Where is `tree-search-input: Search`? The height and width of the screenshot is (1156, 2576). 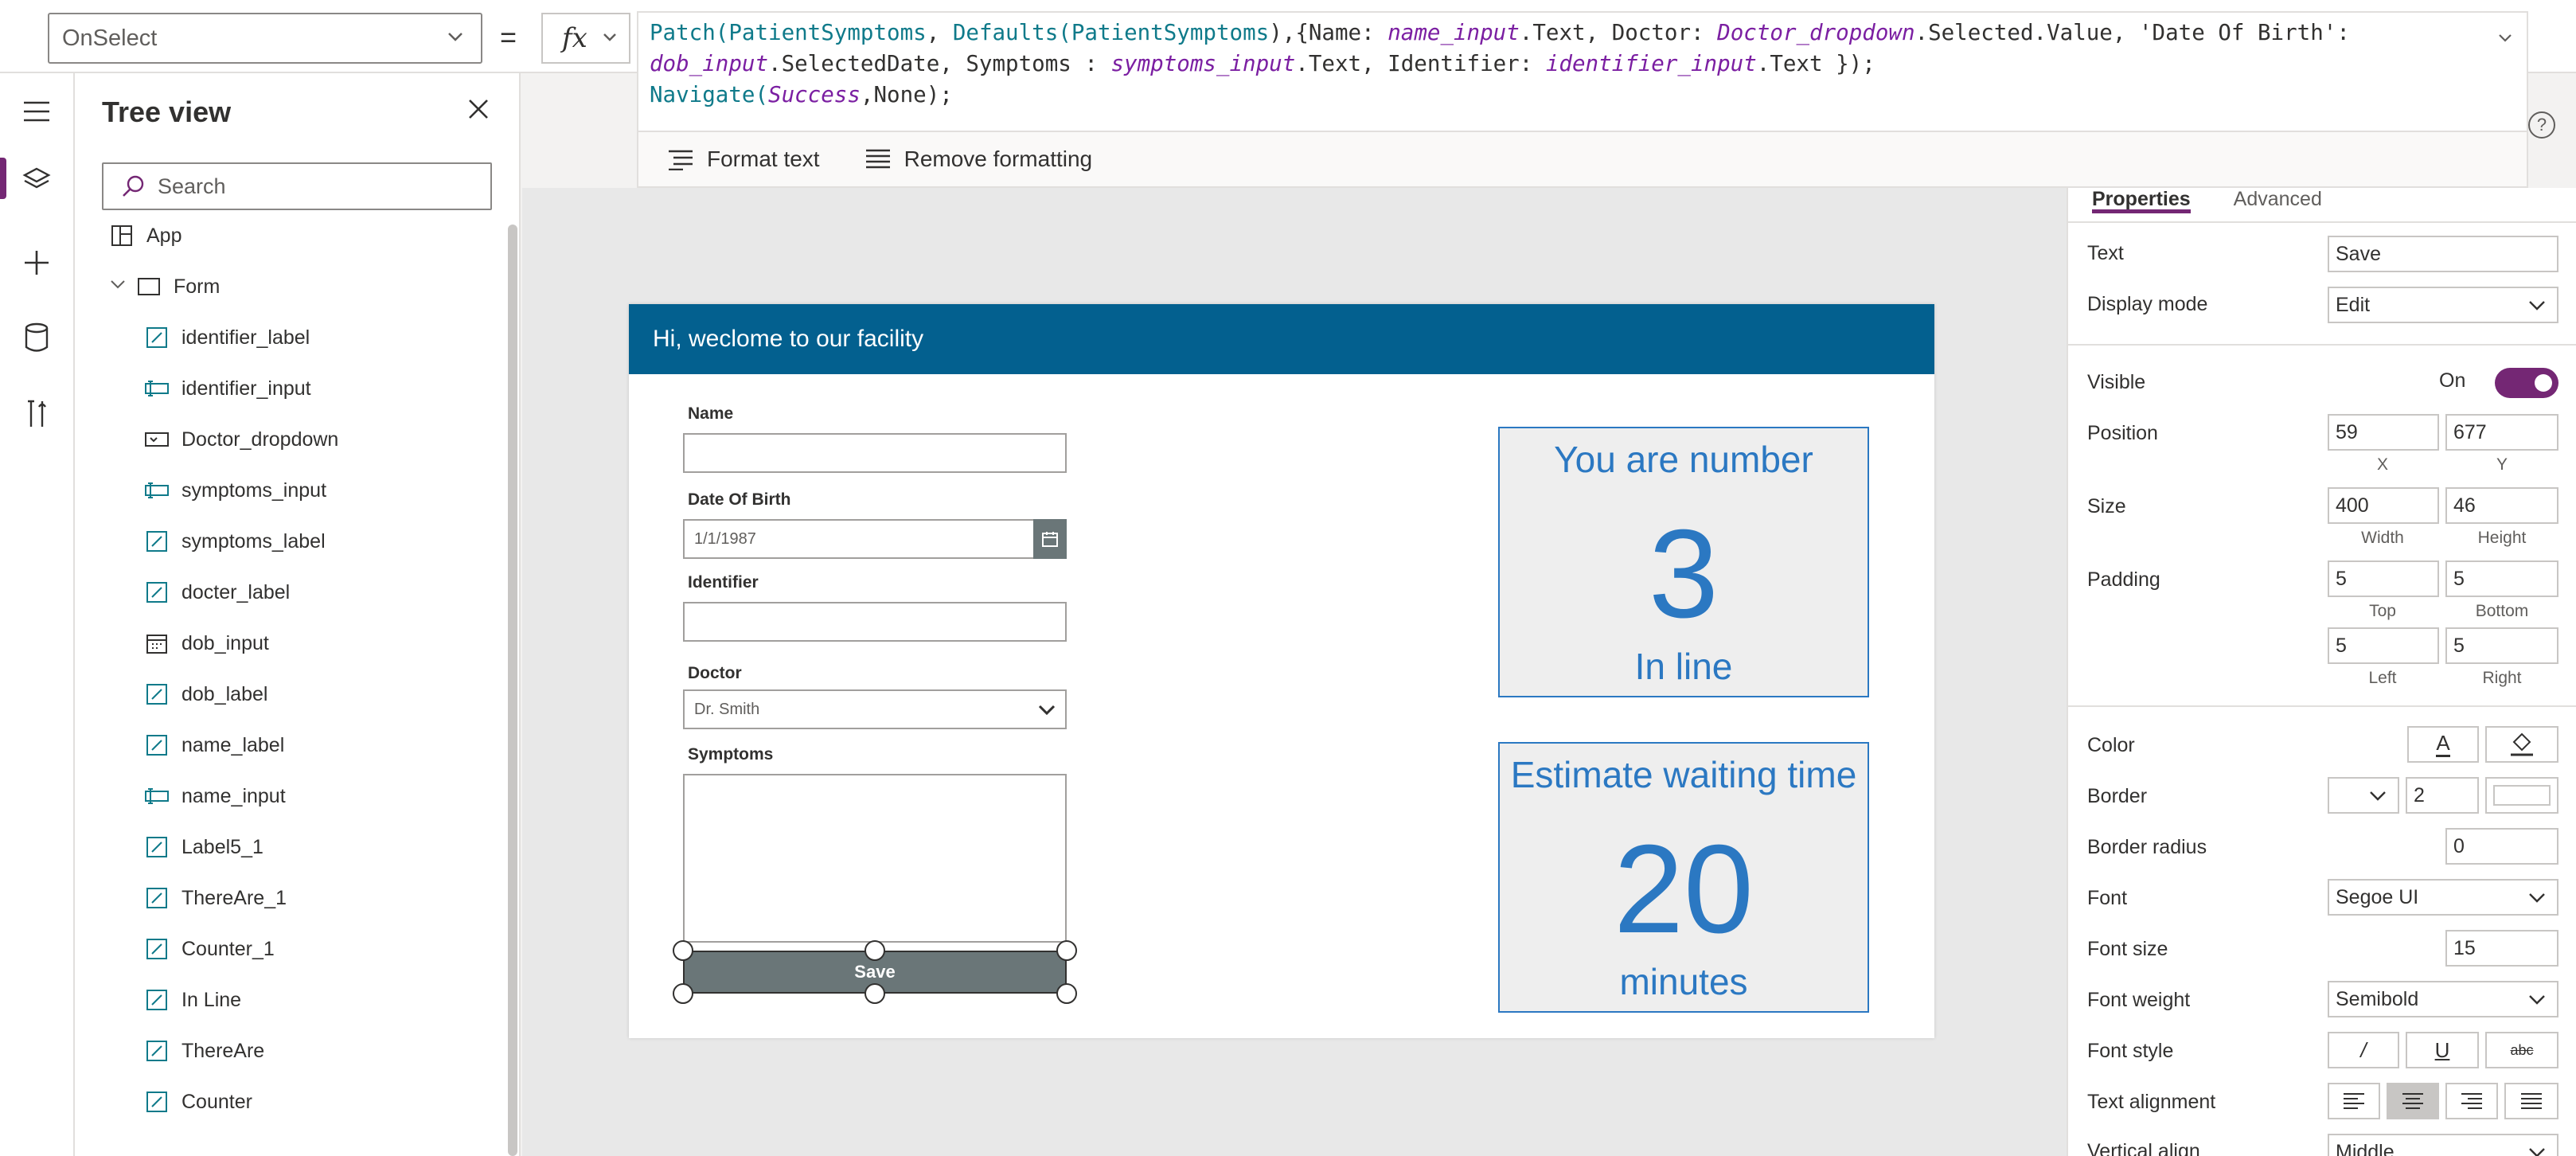
tree-search-input: Search is located at coordinates (297, 186).